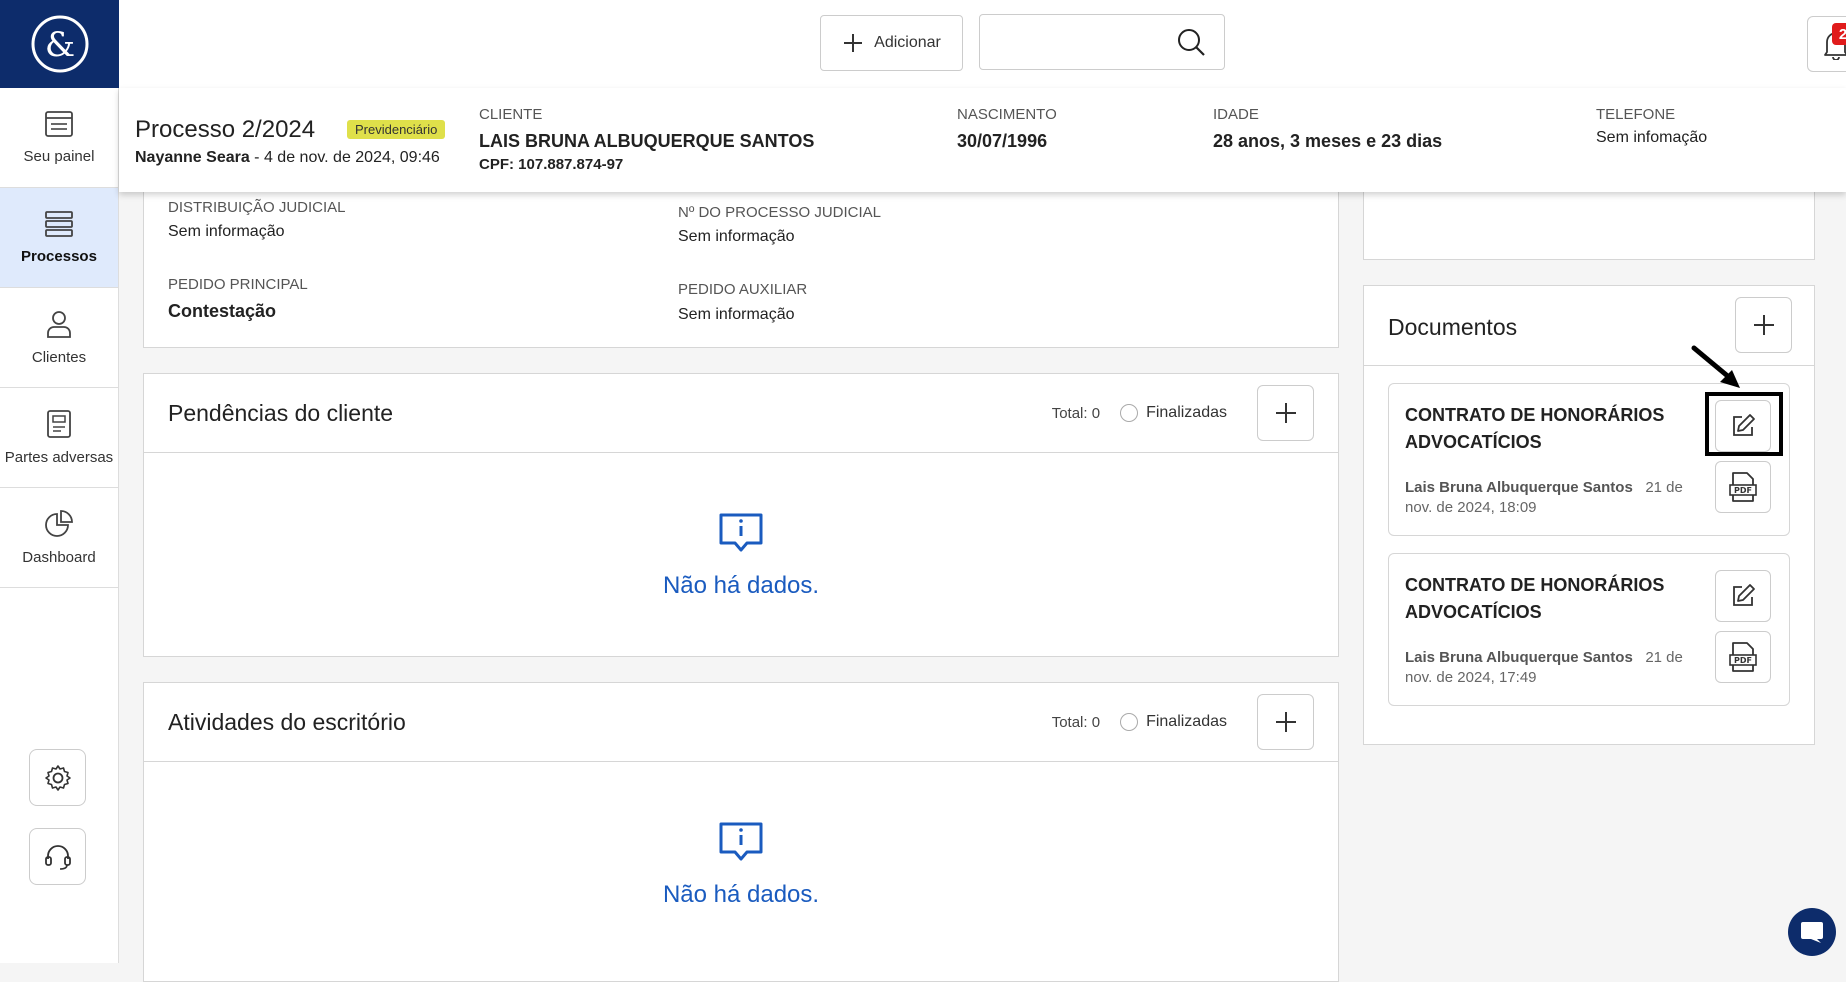 The width and height of the screenshot is (1846, 982). I want to click on process-datetime: - 4 de nov. de 2024, 09:46, so click(345, 157).